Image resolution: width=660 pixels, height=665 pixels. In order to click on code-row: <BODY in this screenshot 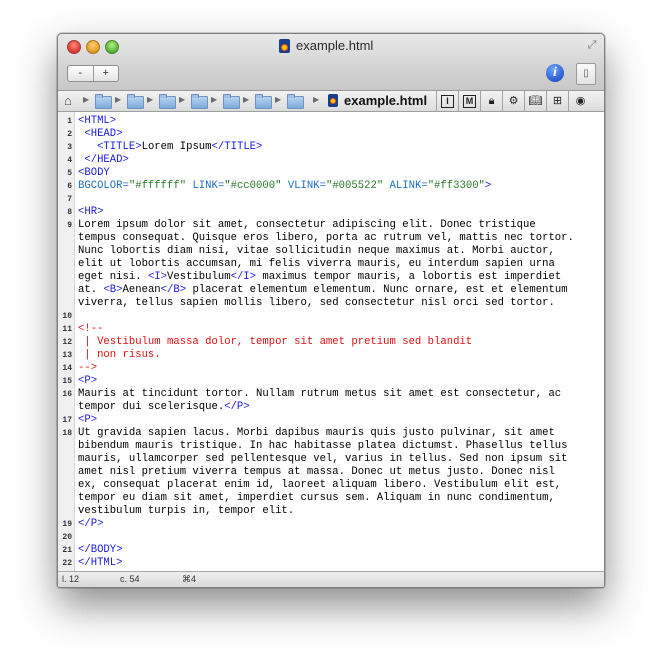, I will do `click(331, 173)`.